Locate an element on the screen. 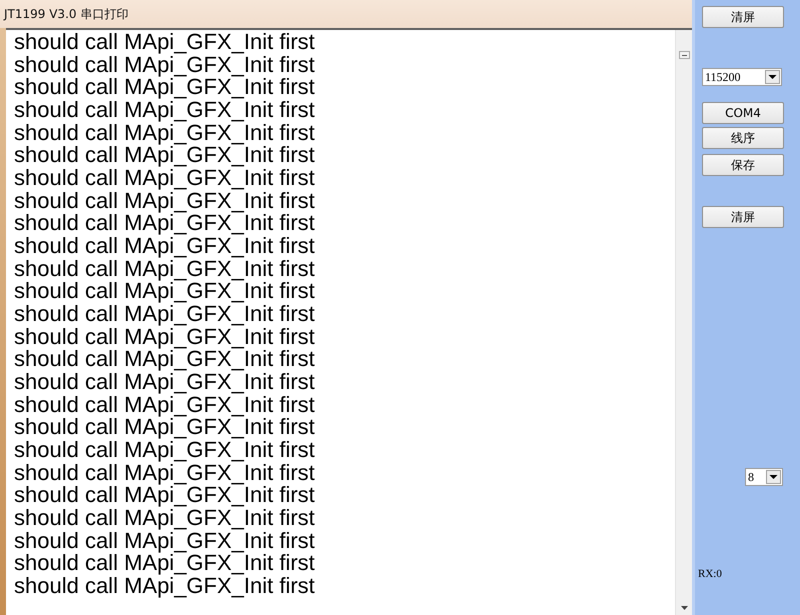  scroll-thumb is located at coordinates (684, 55).